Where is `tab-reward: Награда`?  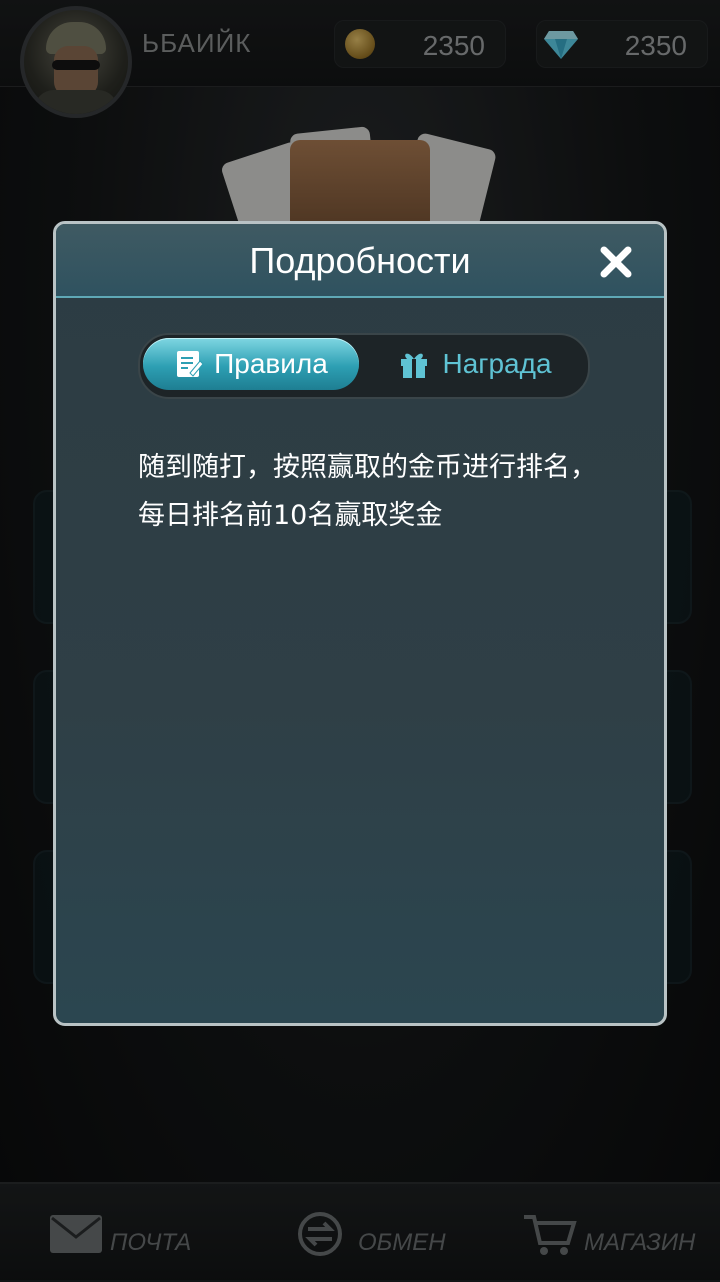
tab-reward: Награда is located at coordinates (475, 364).